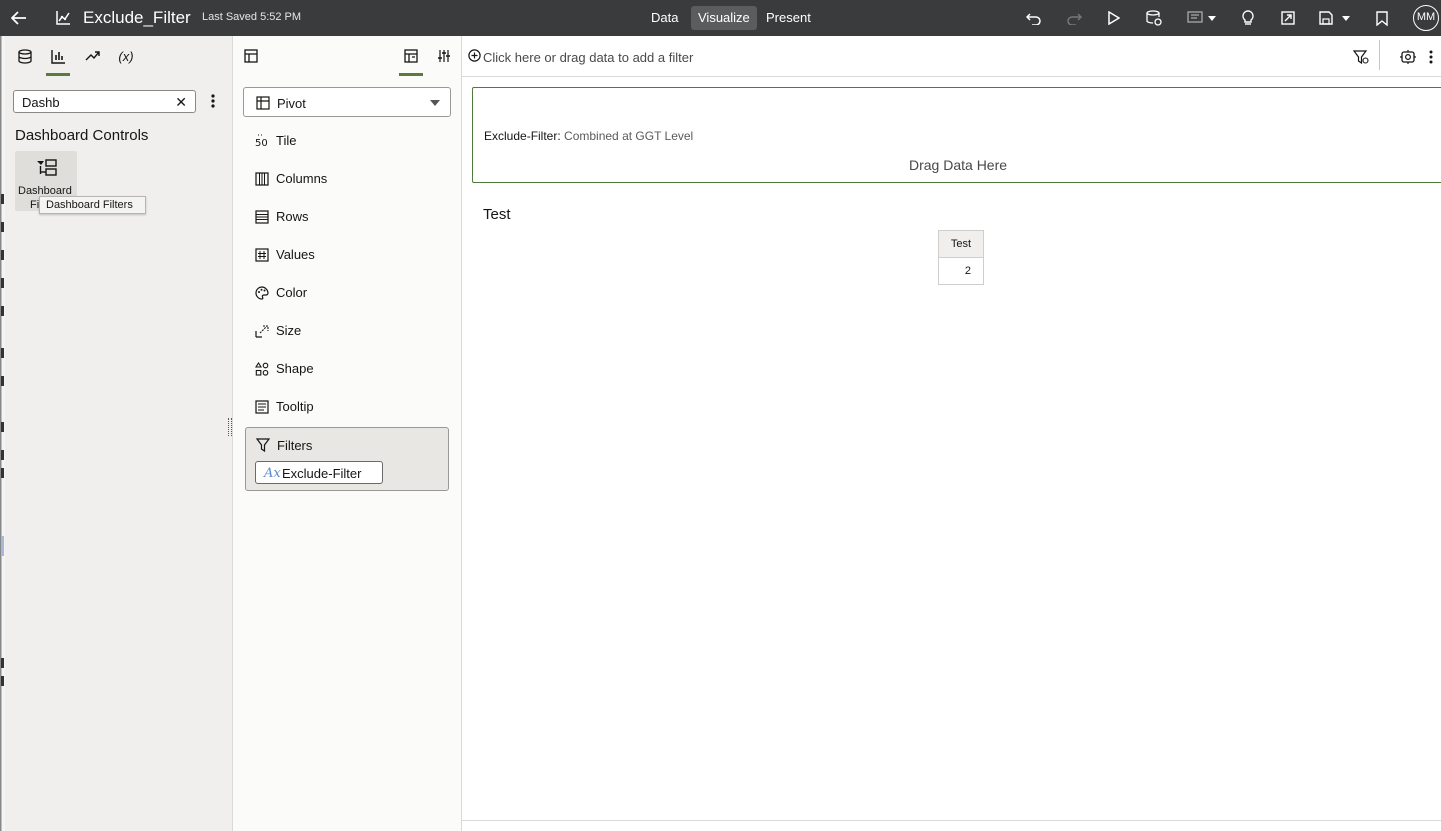  What do you see at coordinates (92, 205) in the screenshot?
I see `tooltip: Dashboard Filters` at bounding box center [92, 205].